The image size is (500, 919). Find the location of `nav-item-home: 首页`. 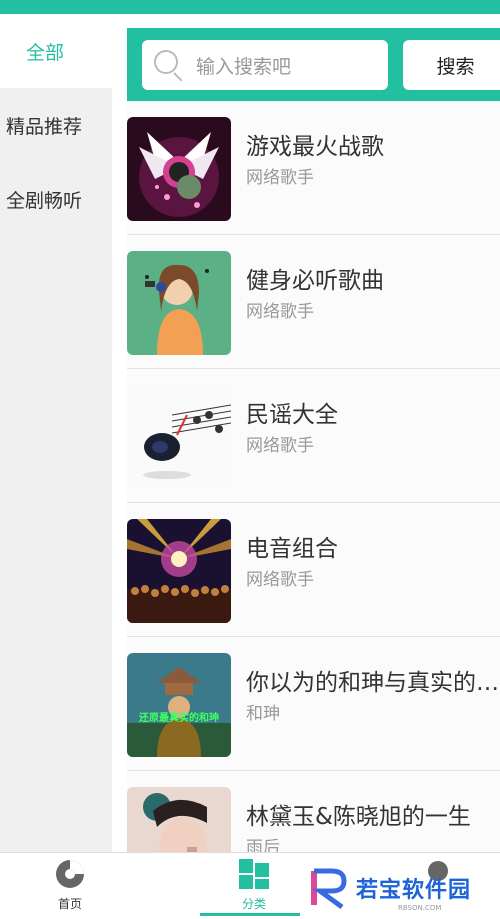

nav-item-home: 首页 is located at coordinates (70, 885).